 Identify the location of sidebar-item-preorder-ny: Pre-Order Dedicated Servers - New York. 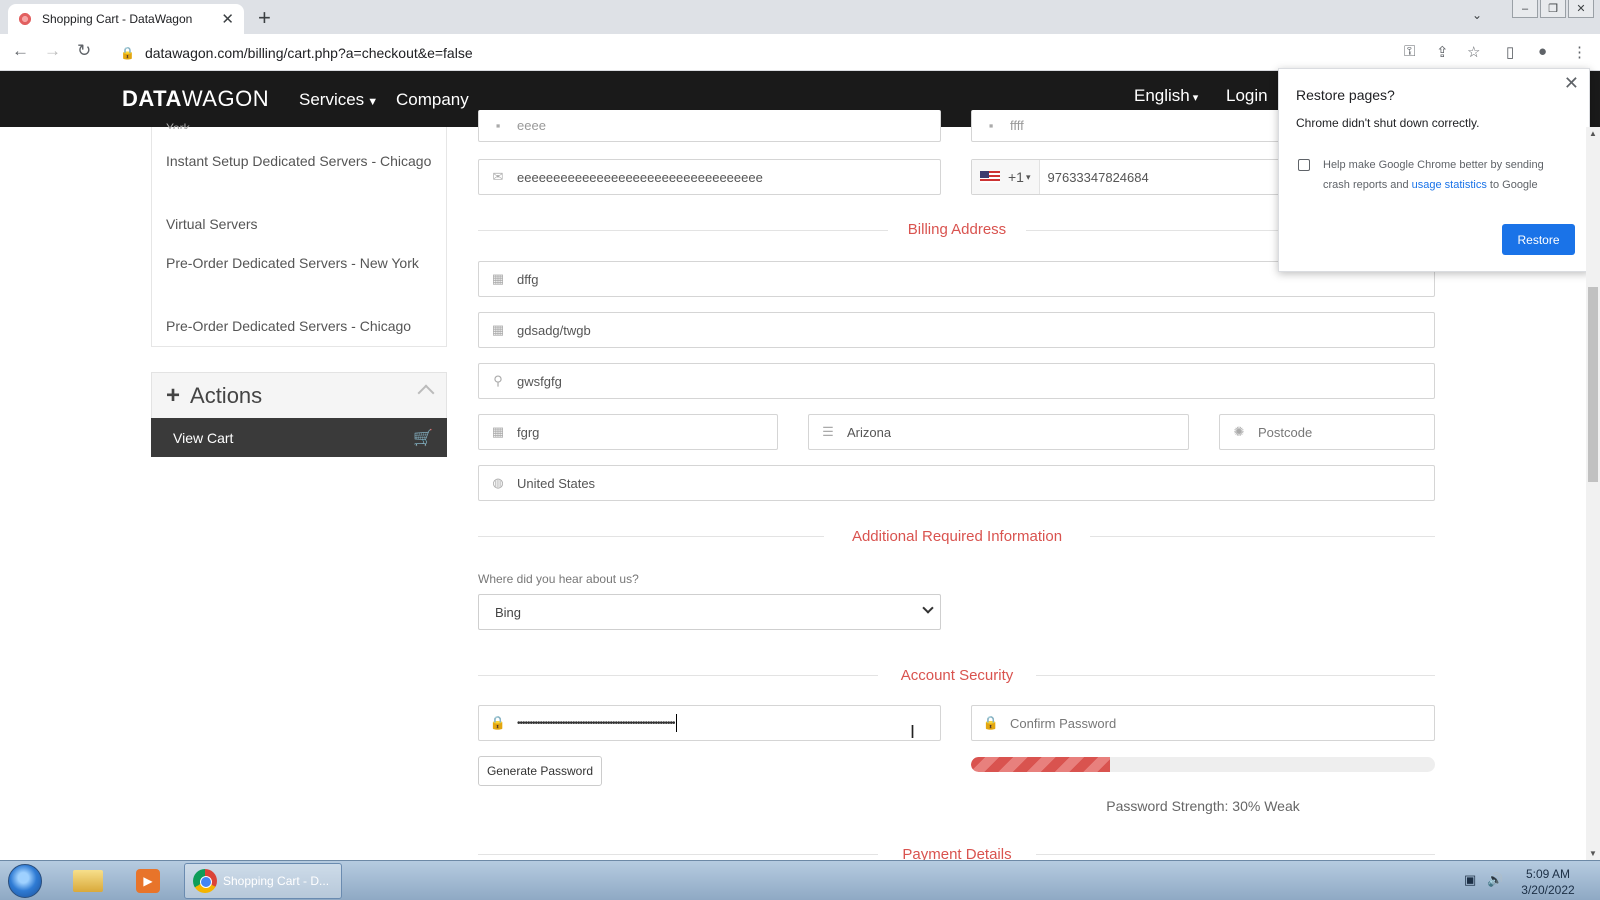
(301, 263).